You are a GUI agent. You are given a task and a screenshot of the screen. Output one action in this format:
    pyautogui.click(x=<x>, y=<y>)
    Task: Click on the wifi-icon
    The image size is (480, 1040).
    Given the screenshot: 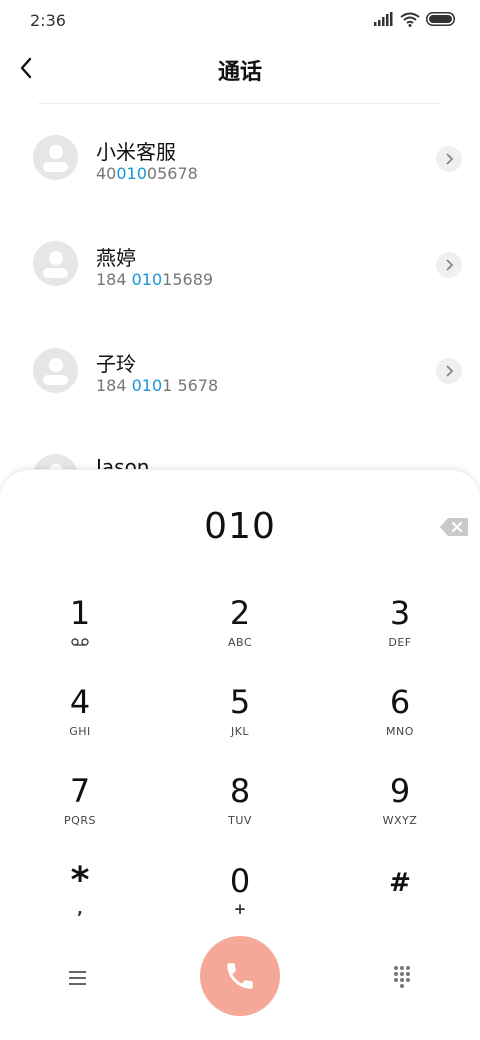 What is the action you would take?
    pyautogui.click(x=410, y=19)
    